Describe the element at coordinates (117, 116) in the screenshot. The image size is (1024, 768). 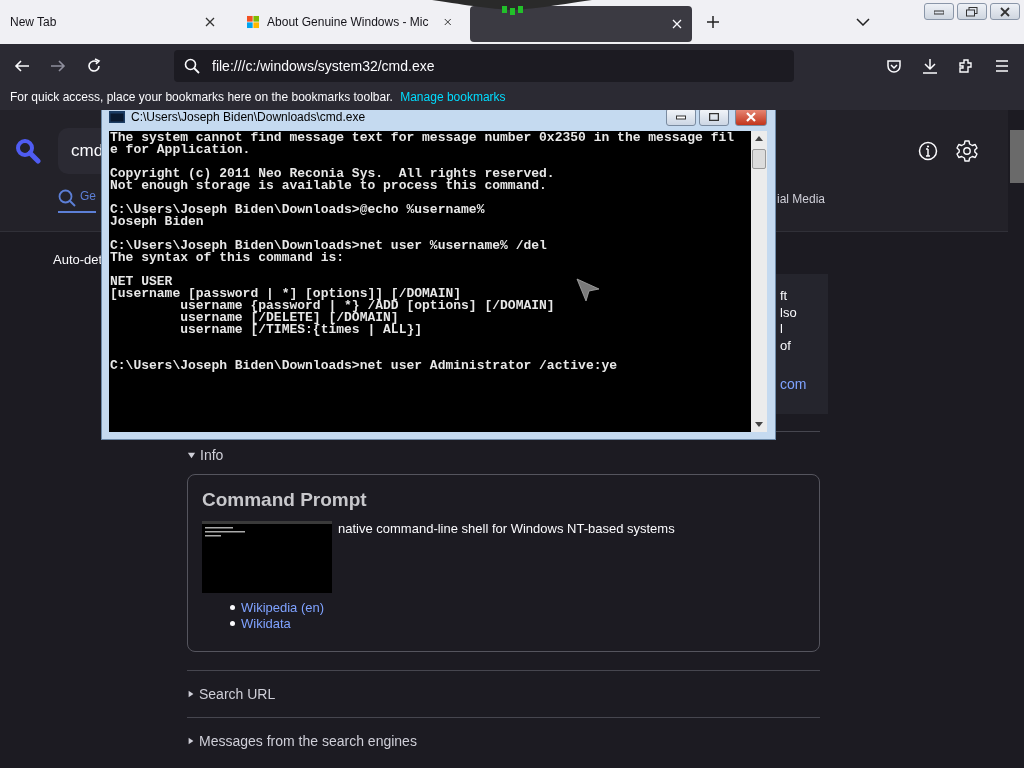
I see `console-icon` at that location.